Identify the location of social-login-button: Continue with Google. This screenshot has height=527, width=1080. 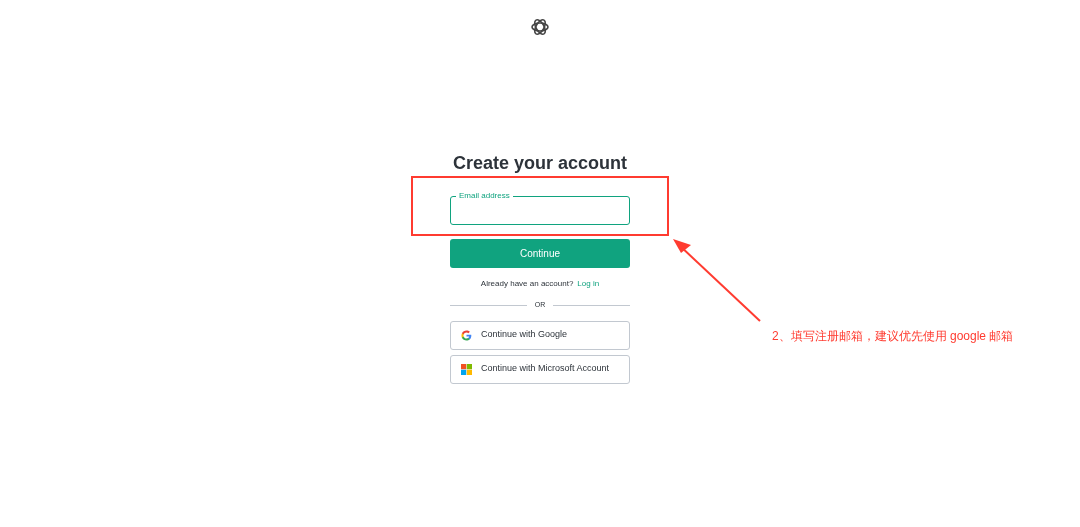
(540, 335).